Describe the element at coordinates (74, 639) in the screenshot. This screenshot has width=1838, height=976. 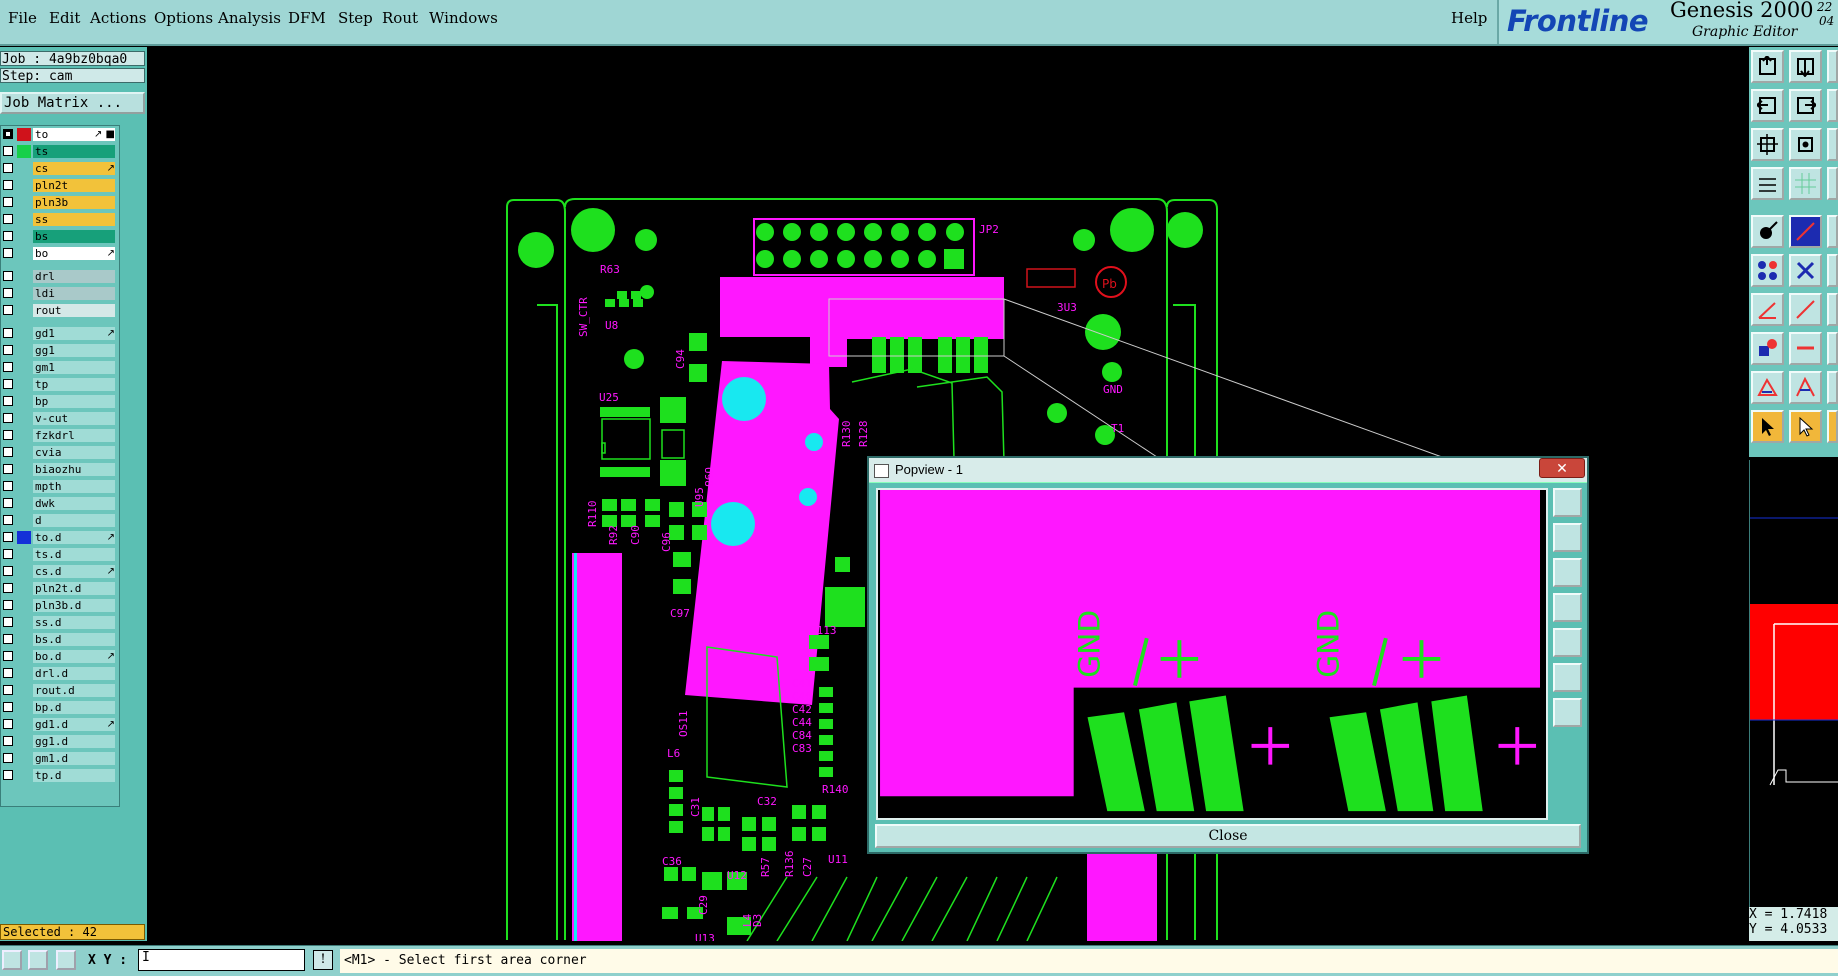
I see `layer-name: bs.d` at that location.